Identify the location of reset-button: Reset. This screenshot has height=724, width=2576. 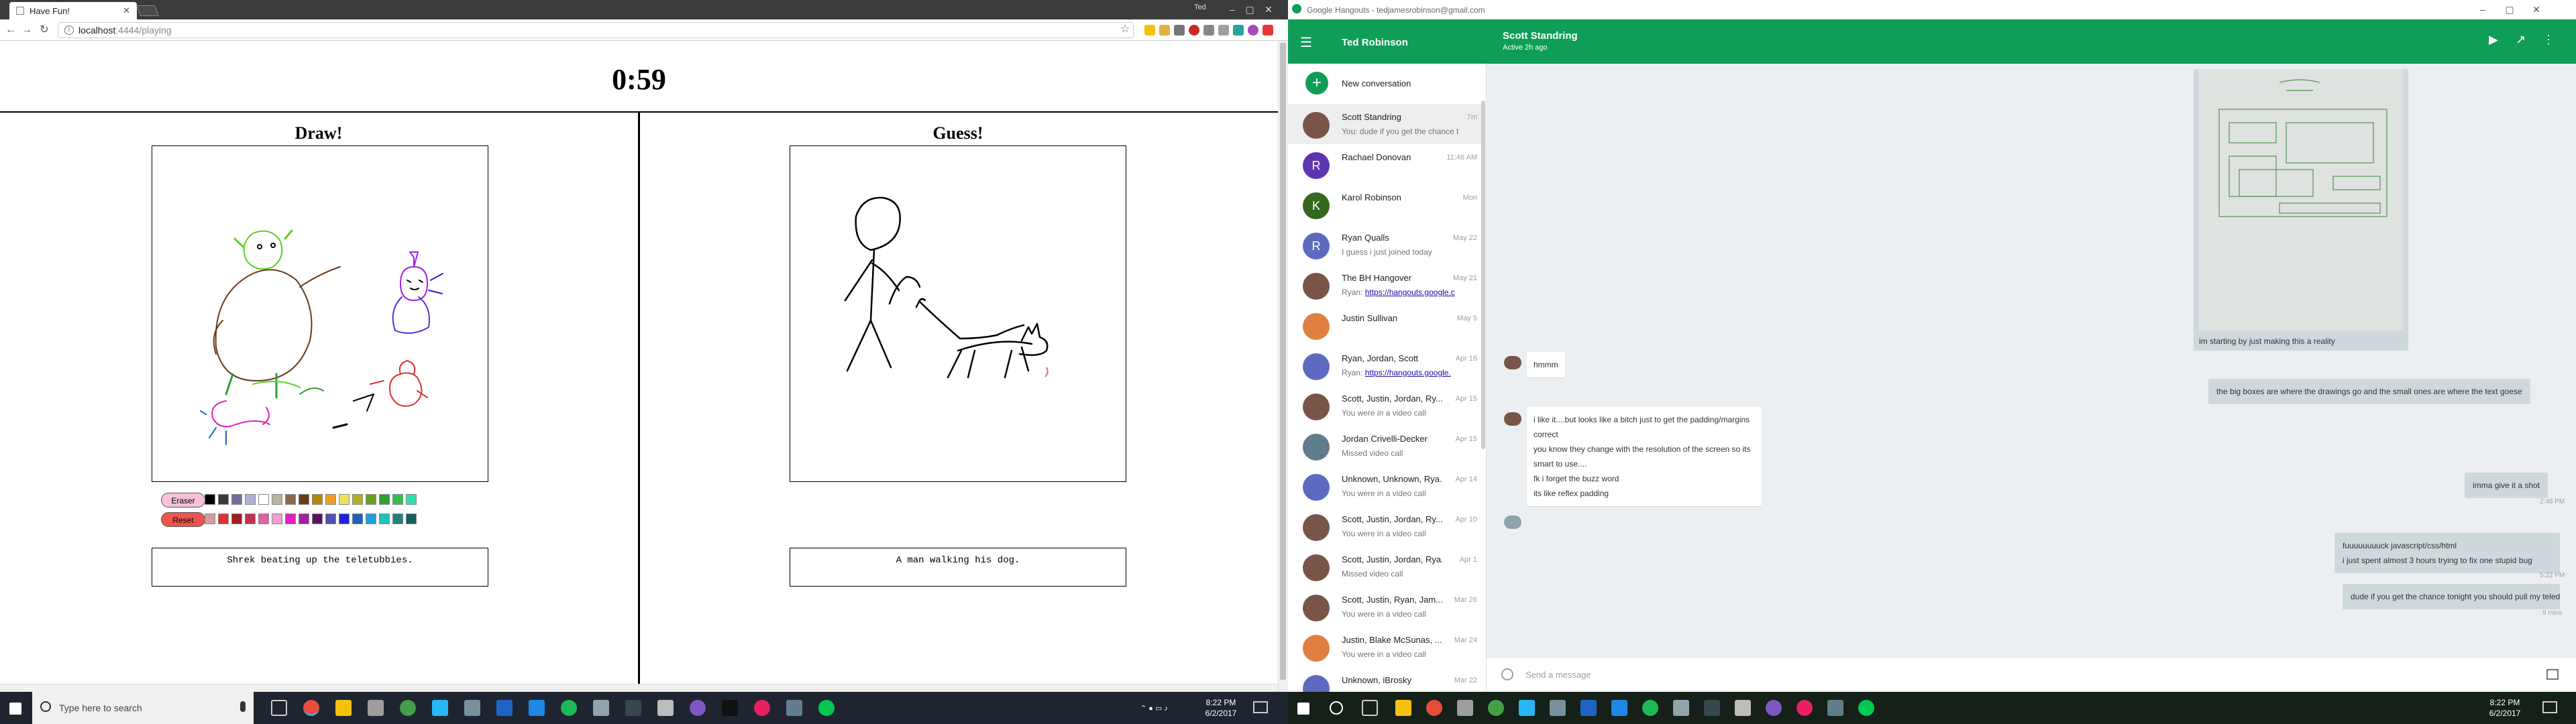
(183, 519).